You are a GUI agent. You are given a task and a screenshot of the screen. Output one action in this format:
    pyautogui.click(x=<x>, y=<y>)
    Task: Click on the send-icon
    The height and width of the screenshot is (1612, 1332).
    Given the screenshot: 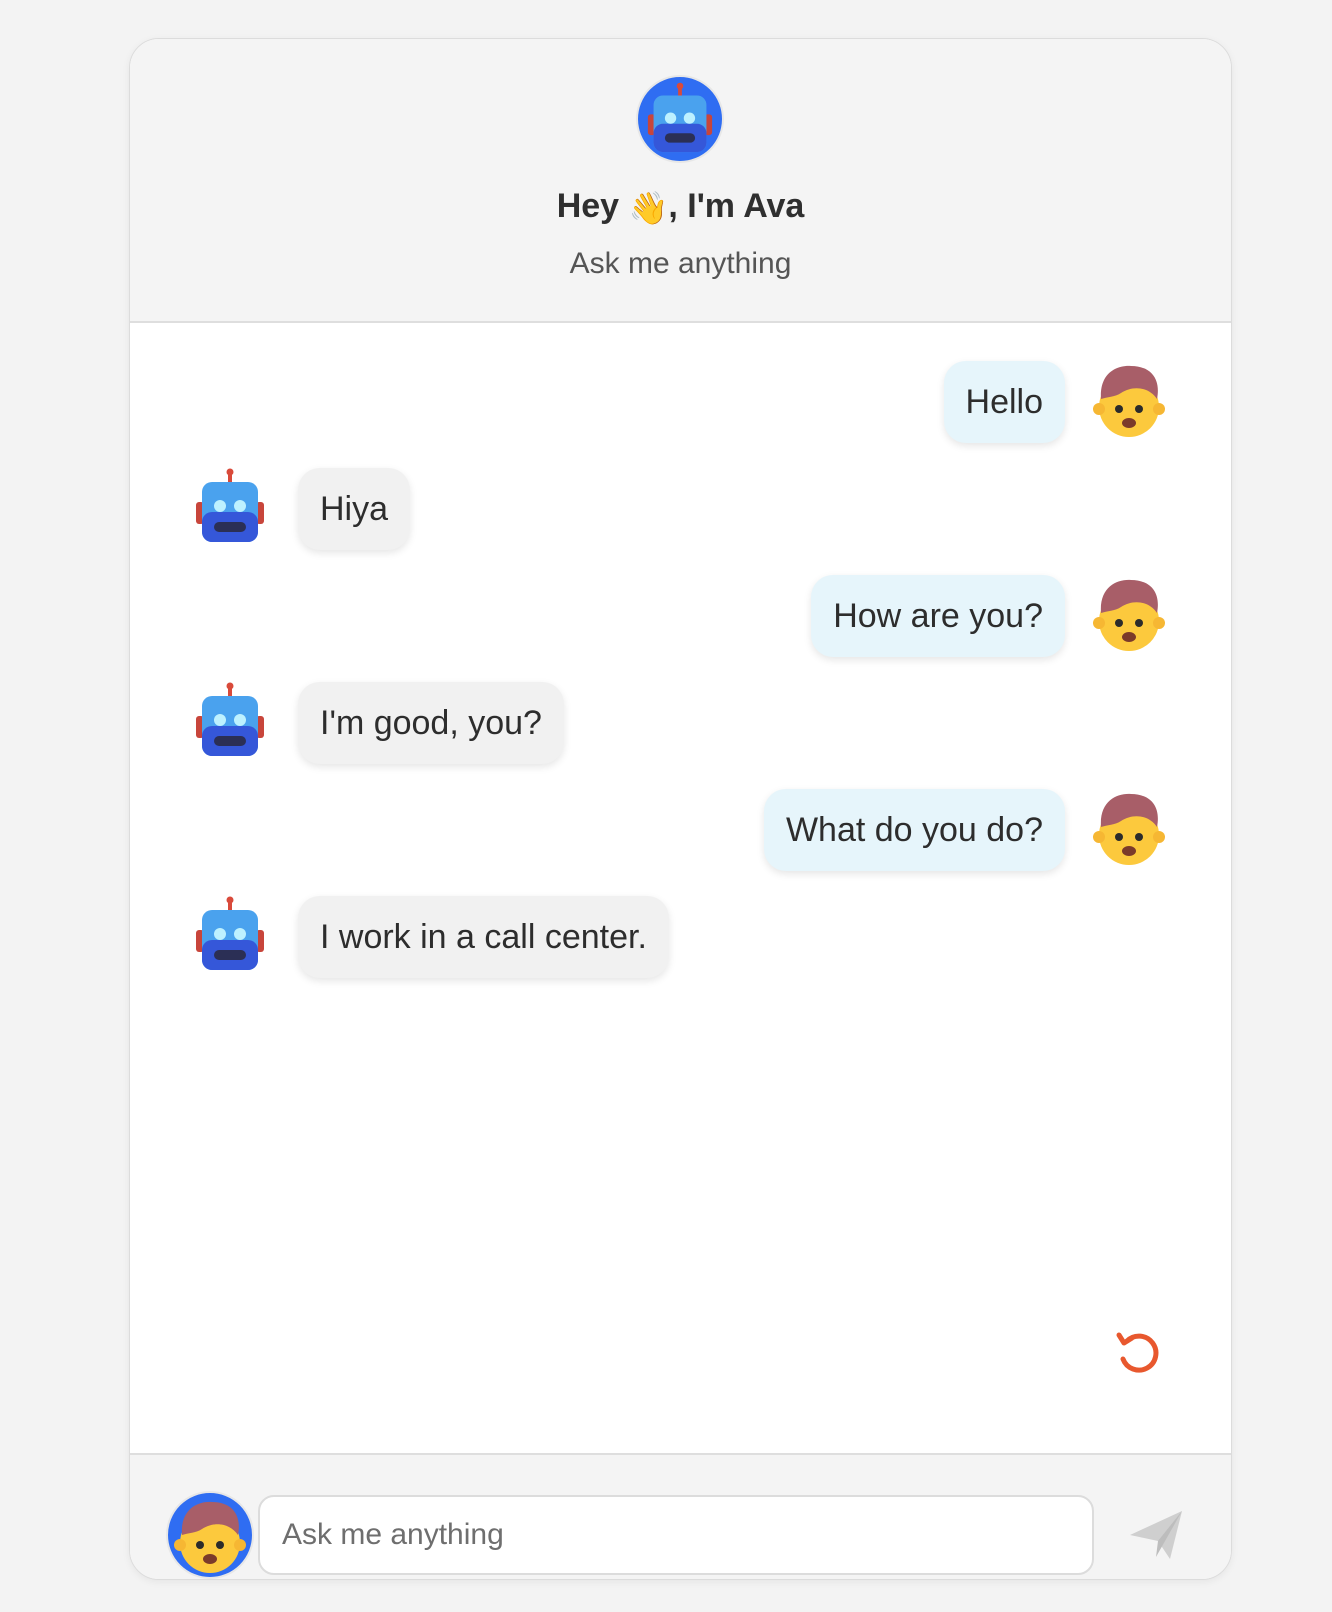 What is the action you would take?
    pyautogui.click(x=1156, y=1535)
    